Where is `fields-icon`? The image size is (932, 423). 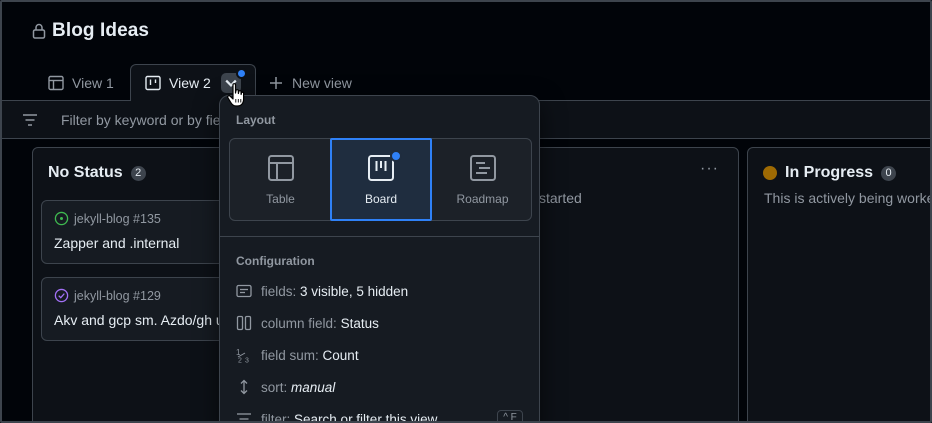 fields-icon is located at coordinates (244, 291).